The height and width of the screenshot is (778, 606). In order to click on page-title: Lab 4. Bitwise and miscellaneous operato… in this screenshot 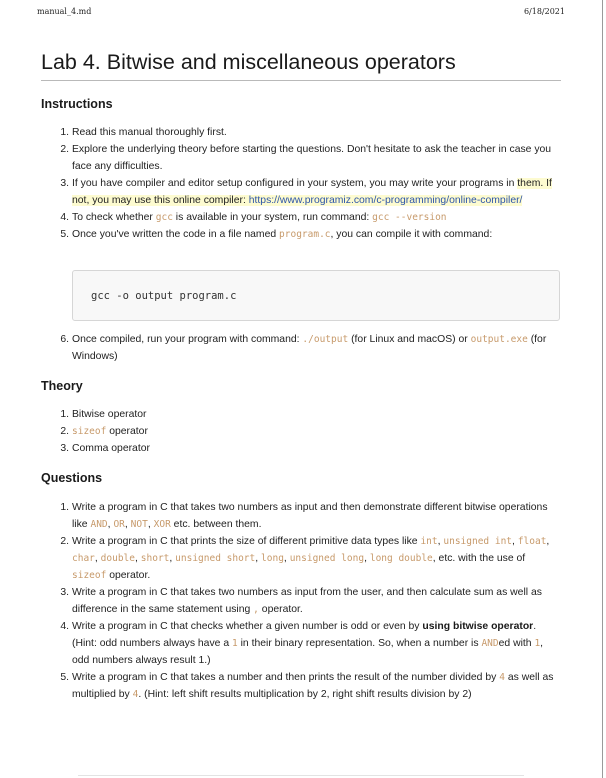, I will do `click(248, 62)`.